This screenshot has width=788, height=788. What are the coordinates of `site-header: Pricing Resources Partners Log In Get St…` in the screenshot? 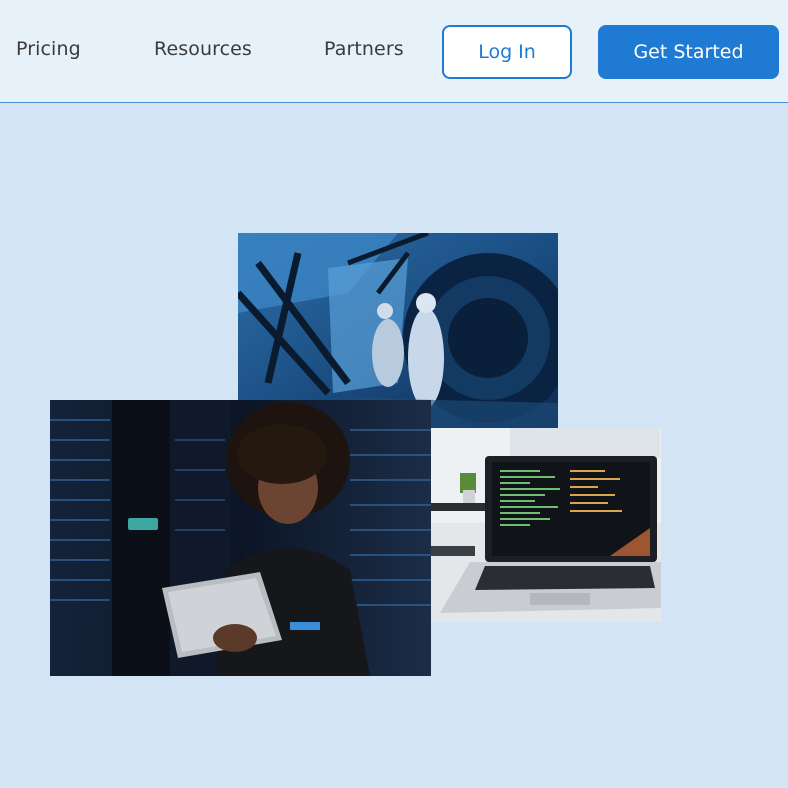 It's located at (394, 51).